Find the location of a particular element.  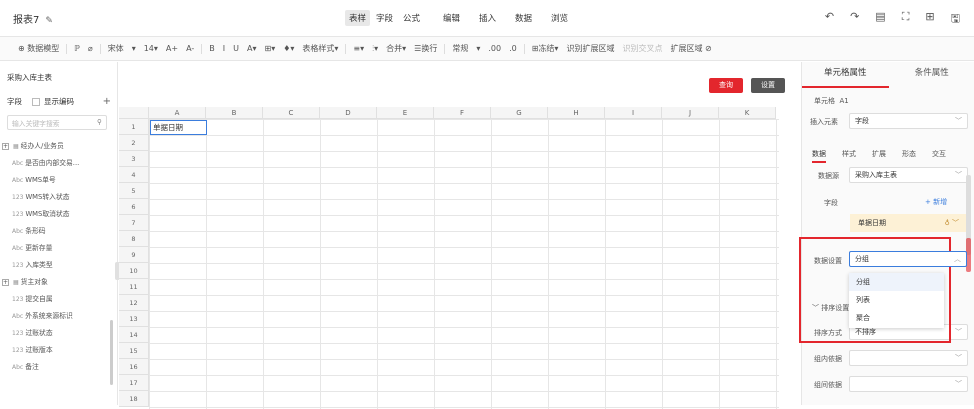

data-model-button: ⊕ 数据模型 is located at coordinates (38, 48).